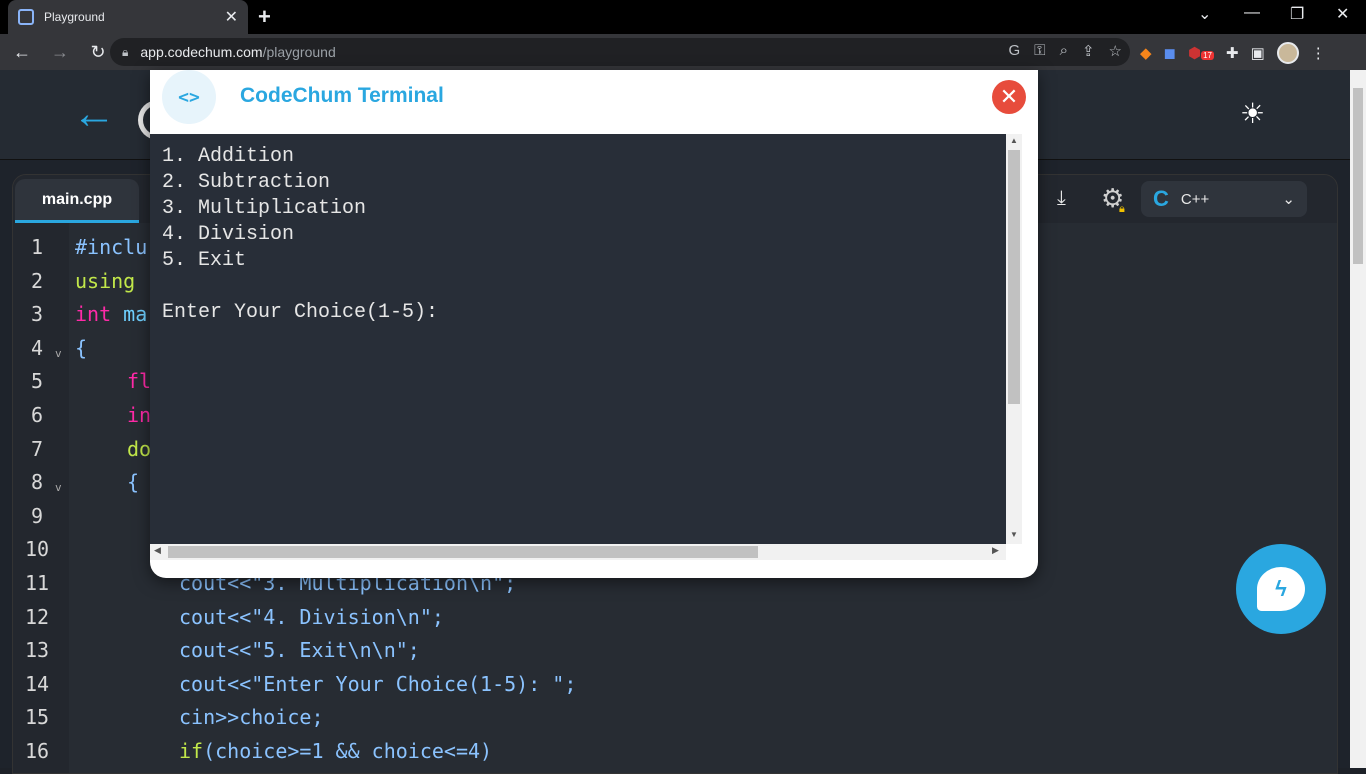 The image size is (1366, 774). I want to click on sidepanel-icon: ▣, so click(1258, 53).